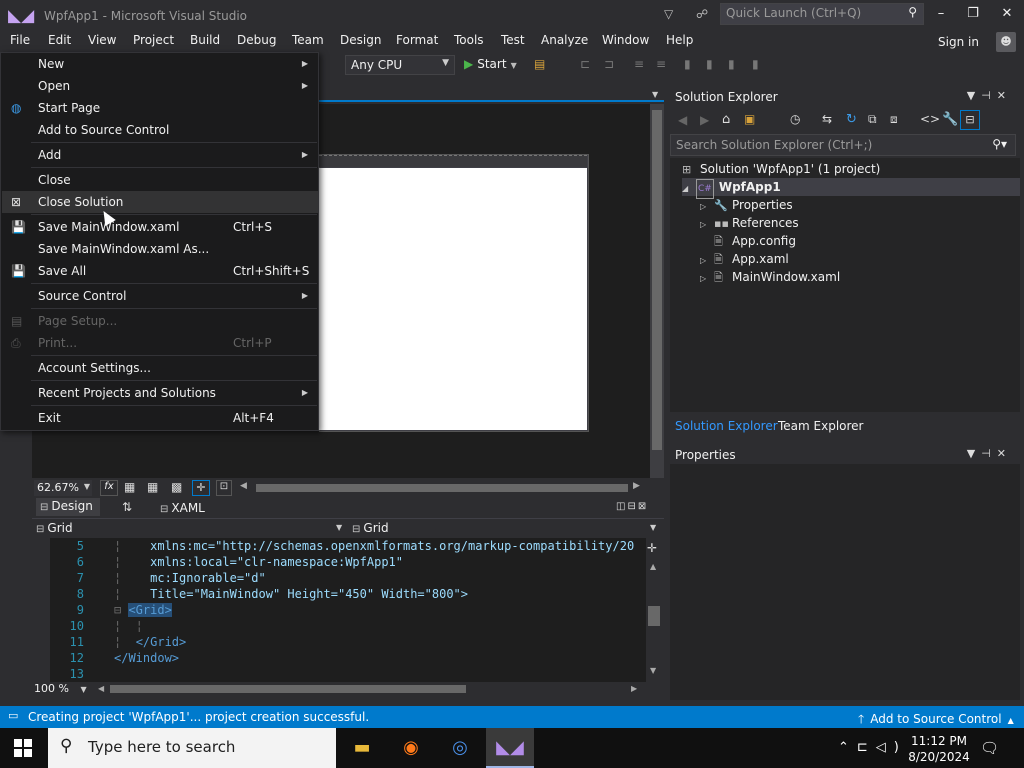 This screenshot has height=768, width=1024. What do you see at coordinates (68, 507) in the screenshot?
I see `tab-design: ⊟ Design` at bounding box center [68, 507].